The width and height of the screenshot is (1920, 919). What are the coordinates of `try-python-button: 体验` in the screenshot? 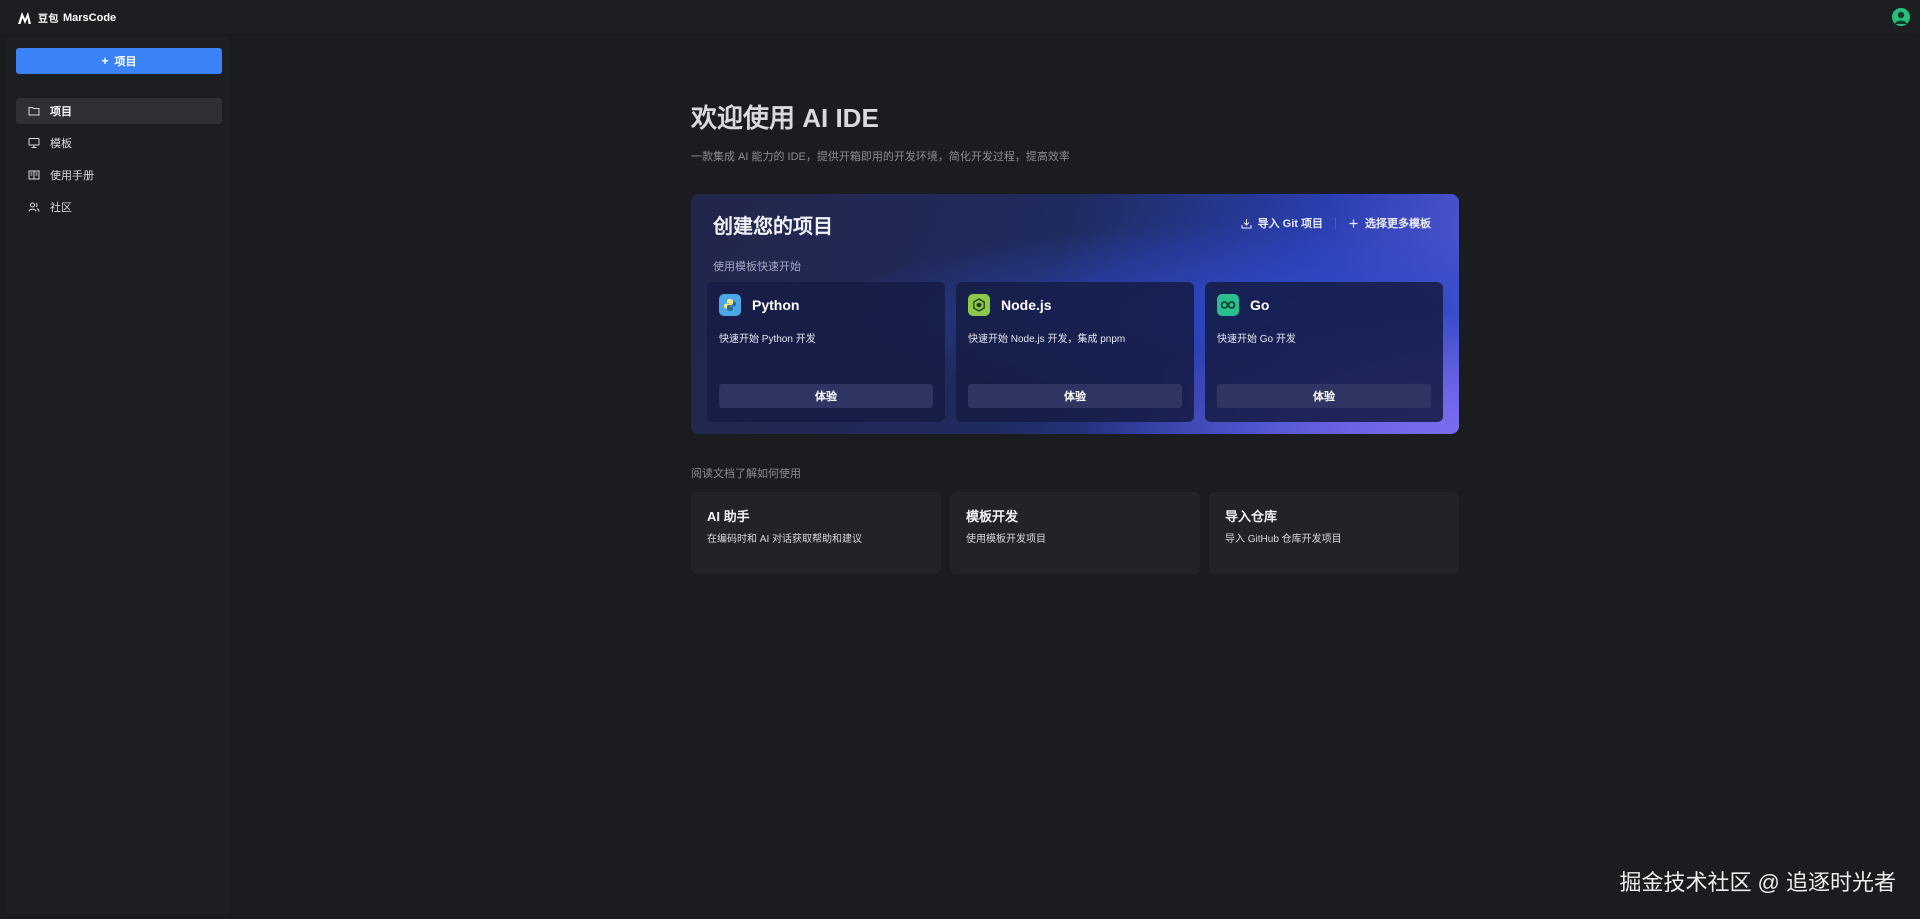 It's located at (826, 396).